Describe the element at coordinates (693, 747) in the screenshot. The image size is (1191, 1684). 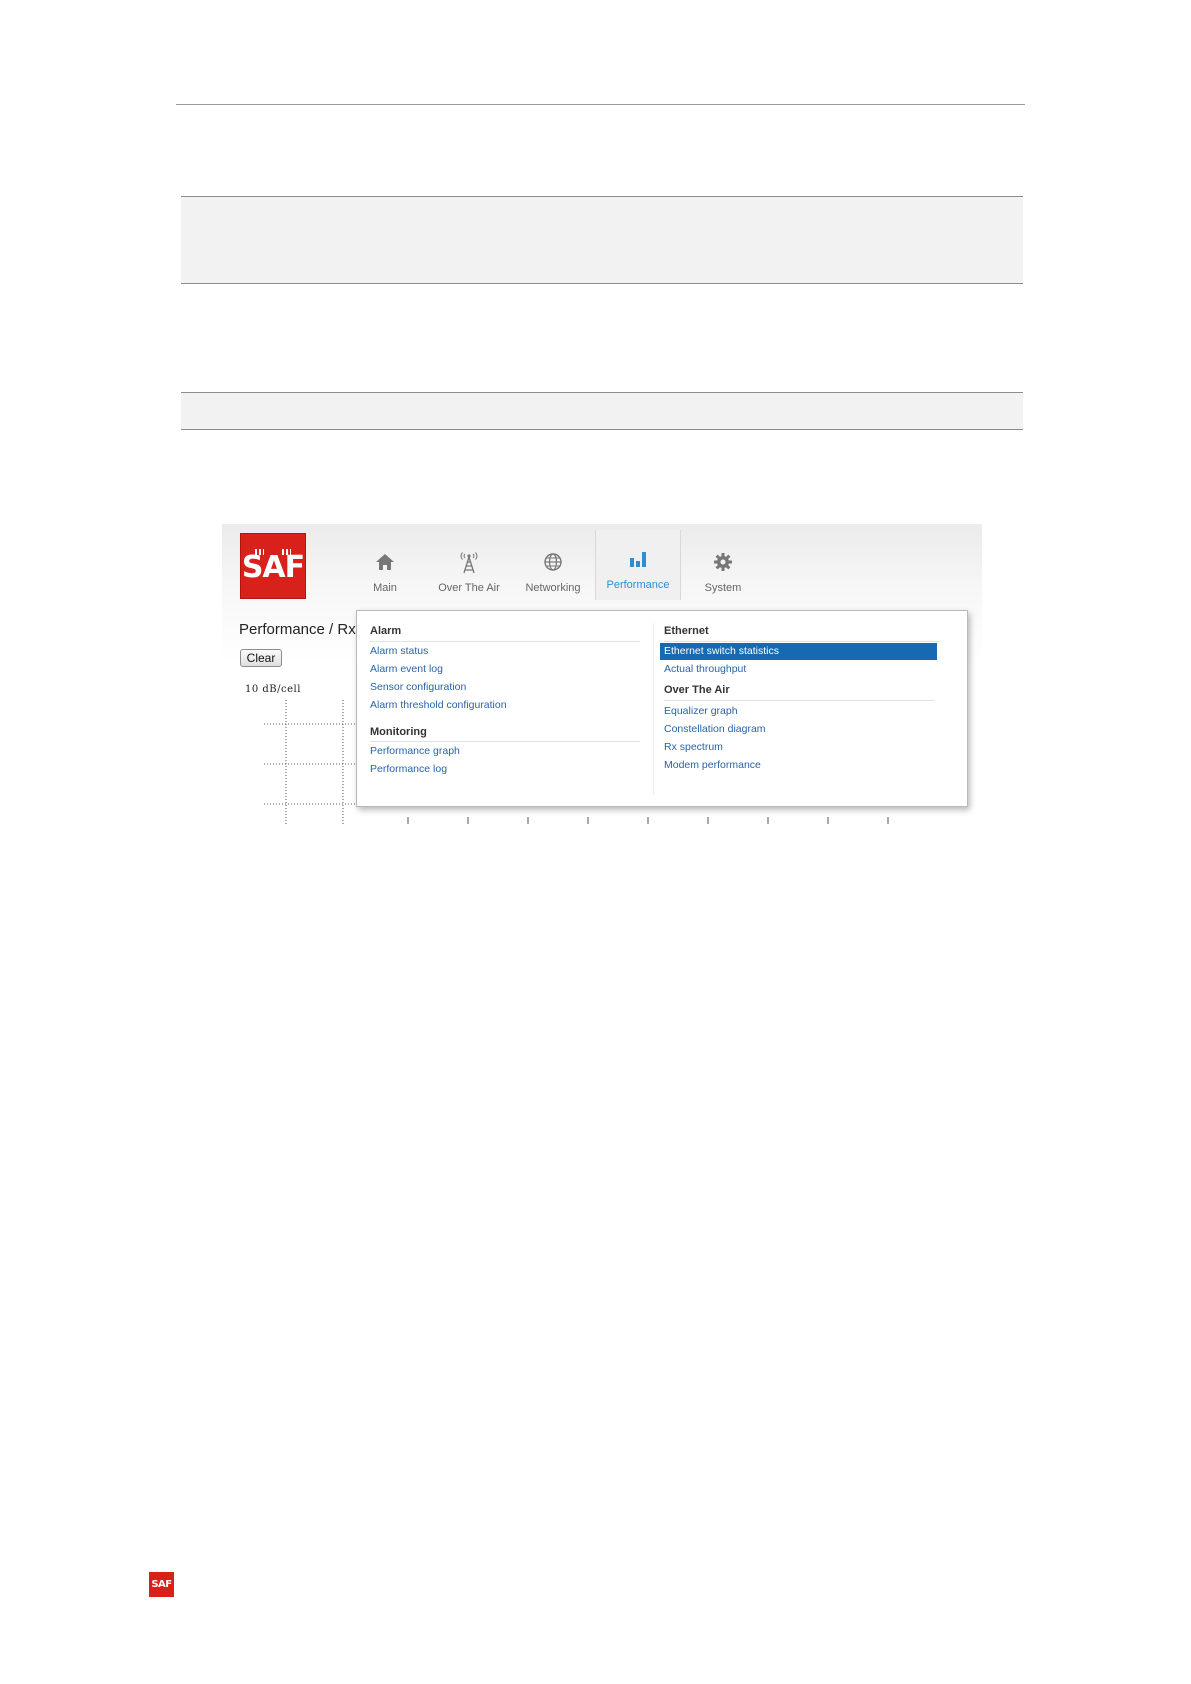
I see `menu-item-rx-spectrum: Rx spectrum` at that location.